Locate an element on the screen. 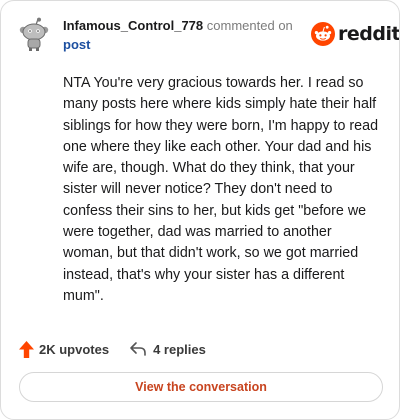 This screenshot has height=420, width=400. reddit-logo: reddit is located at coordinates (355, 34).